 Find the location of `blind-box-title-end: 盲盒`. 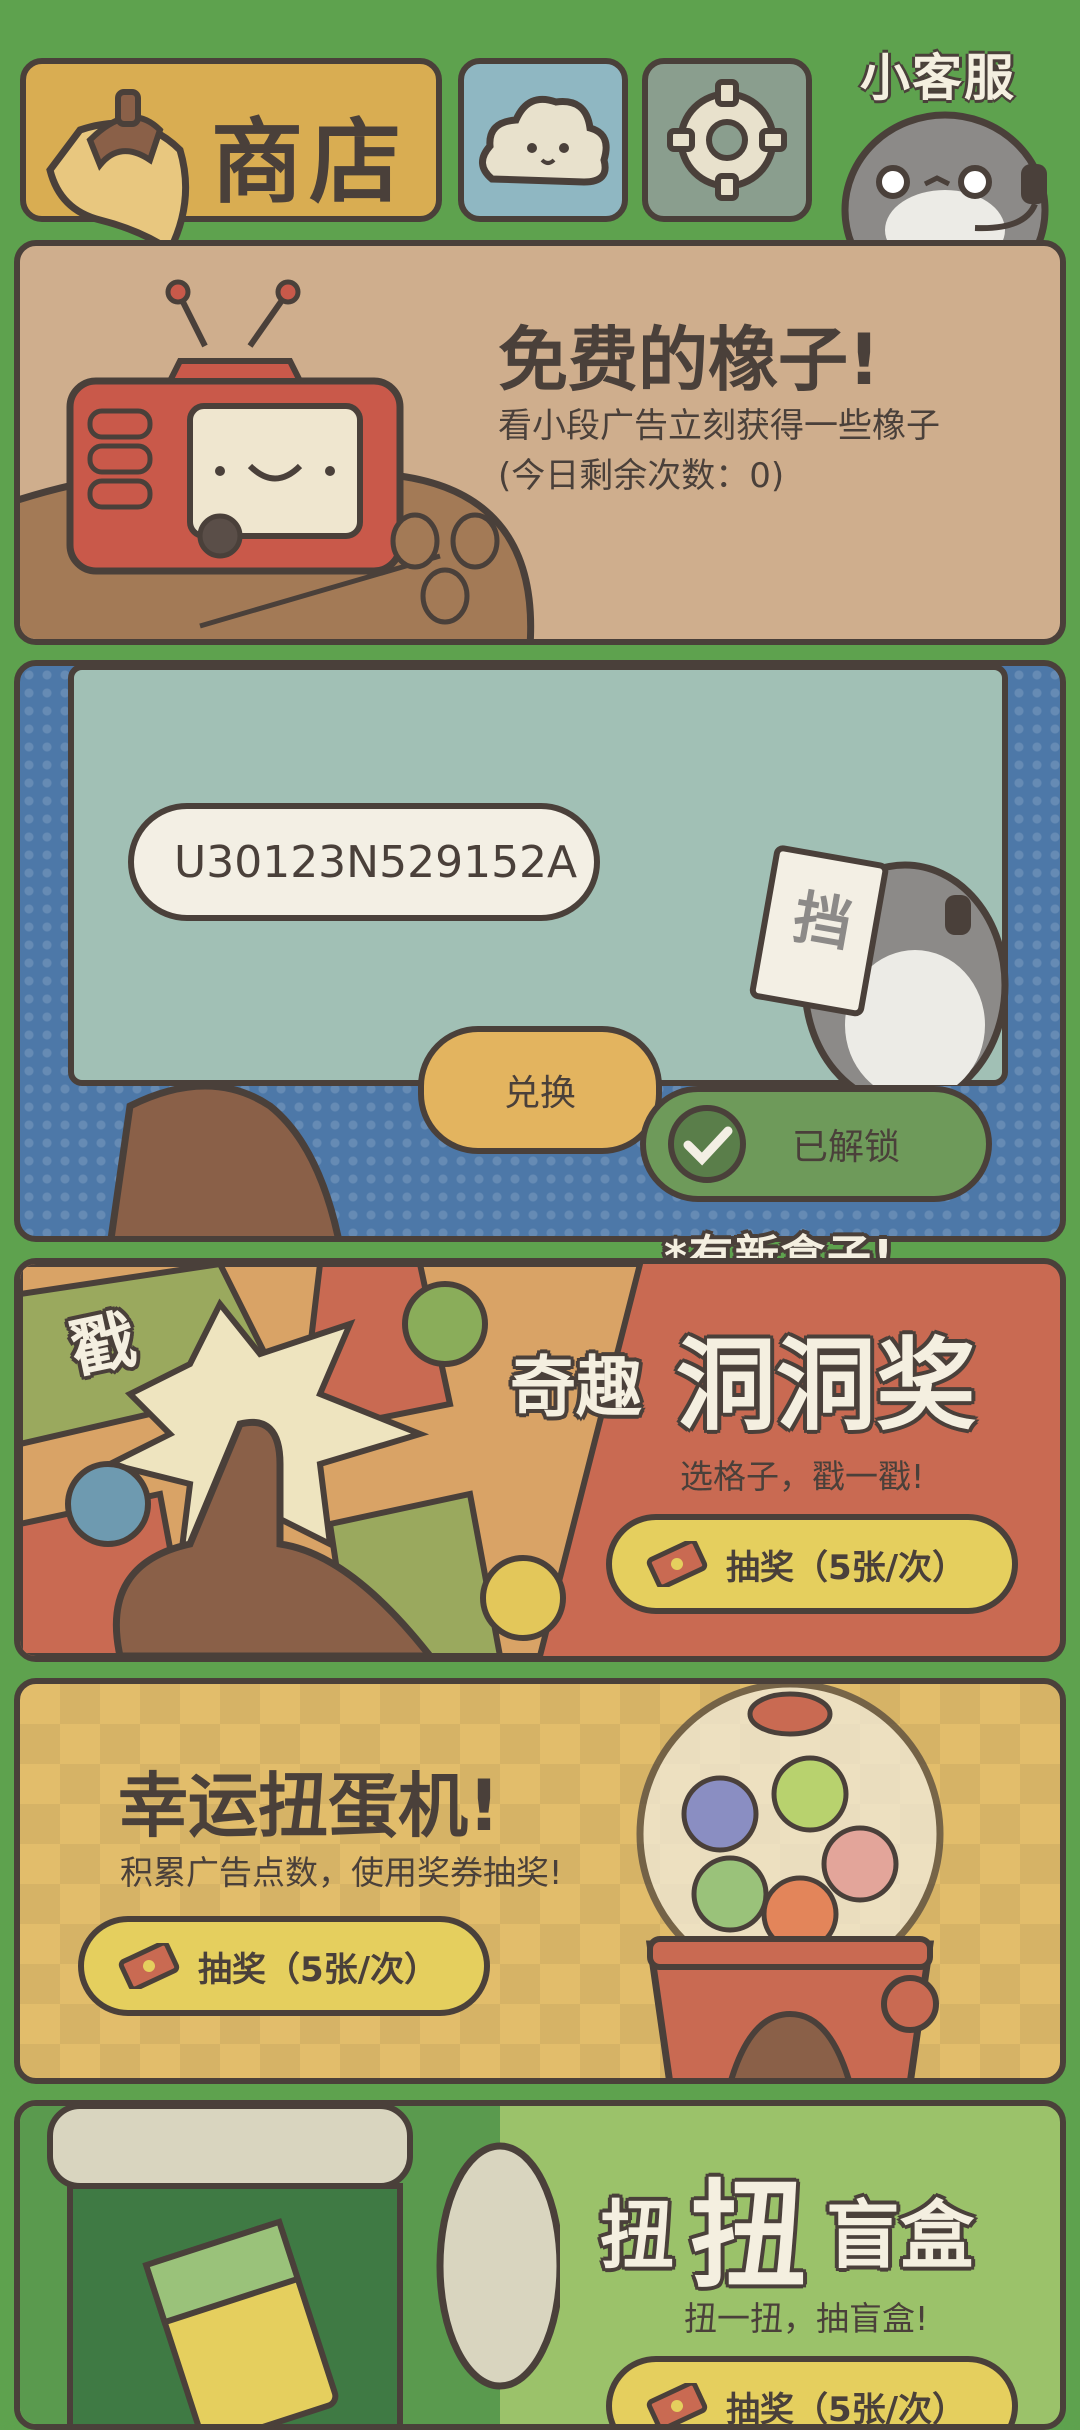

blind-box-title-end: 盲盒 is located at coordinates (900, 2236).